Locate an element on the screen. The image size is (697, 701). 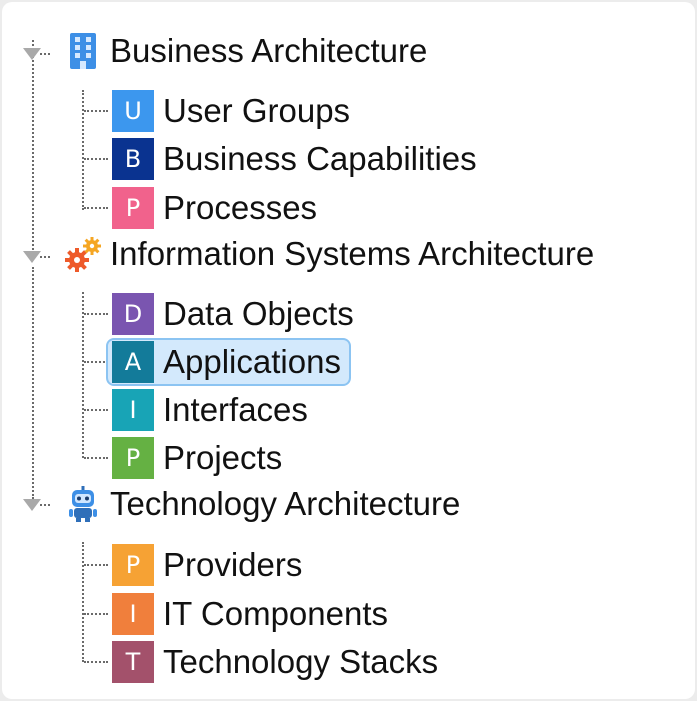
group-information-systems-architecture: Information Systems Architecture is located at coordinates (328, 254).